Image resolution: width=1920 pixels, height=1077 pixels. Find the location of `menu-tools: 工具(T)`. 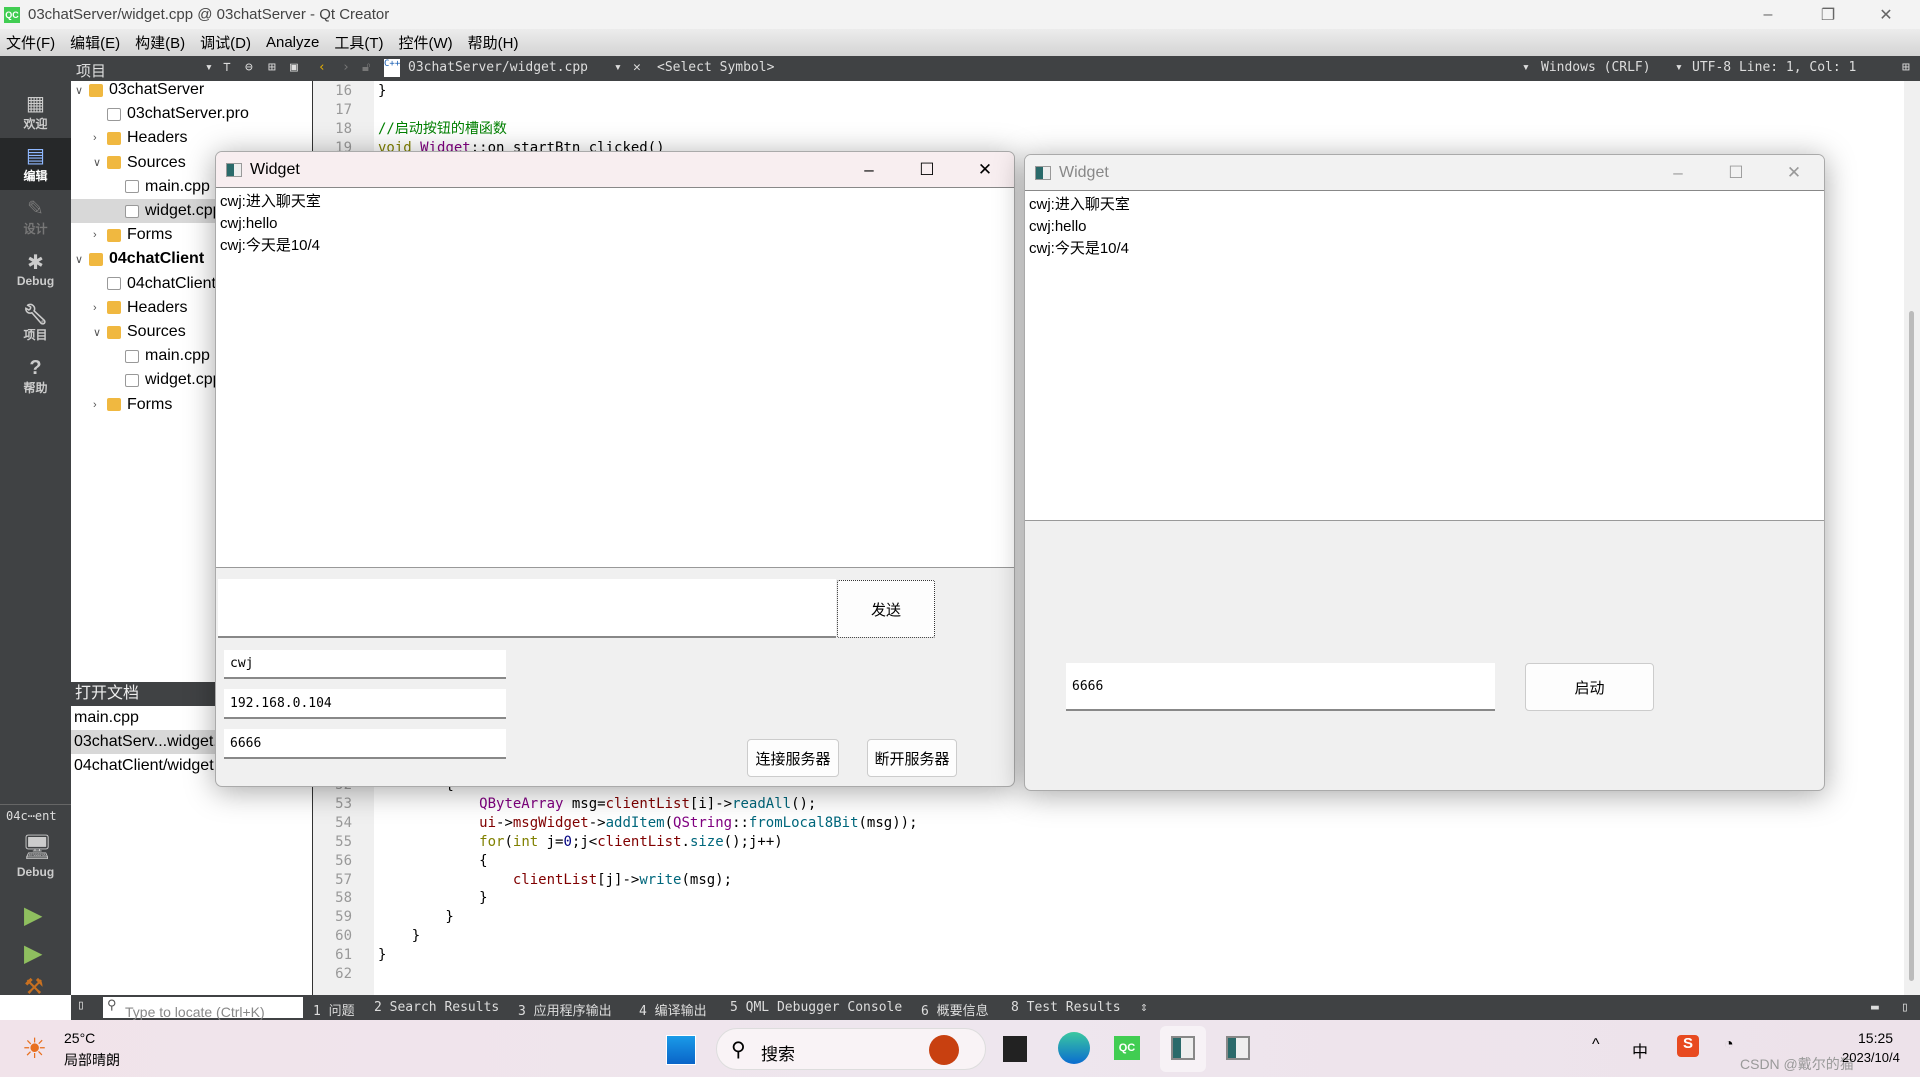

menu-tools: 工具(T) is located at coordinates (358, 42).